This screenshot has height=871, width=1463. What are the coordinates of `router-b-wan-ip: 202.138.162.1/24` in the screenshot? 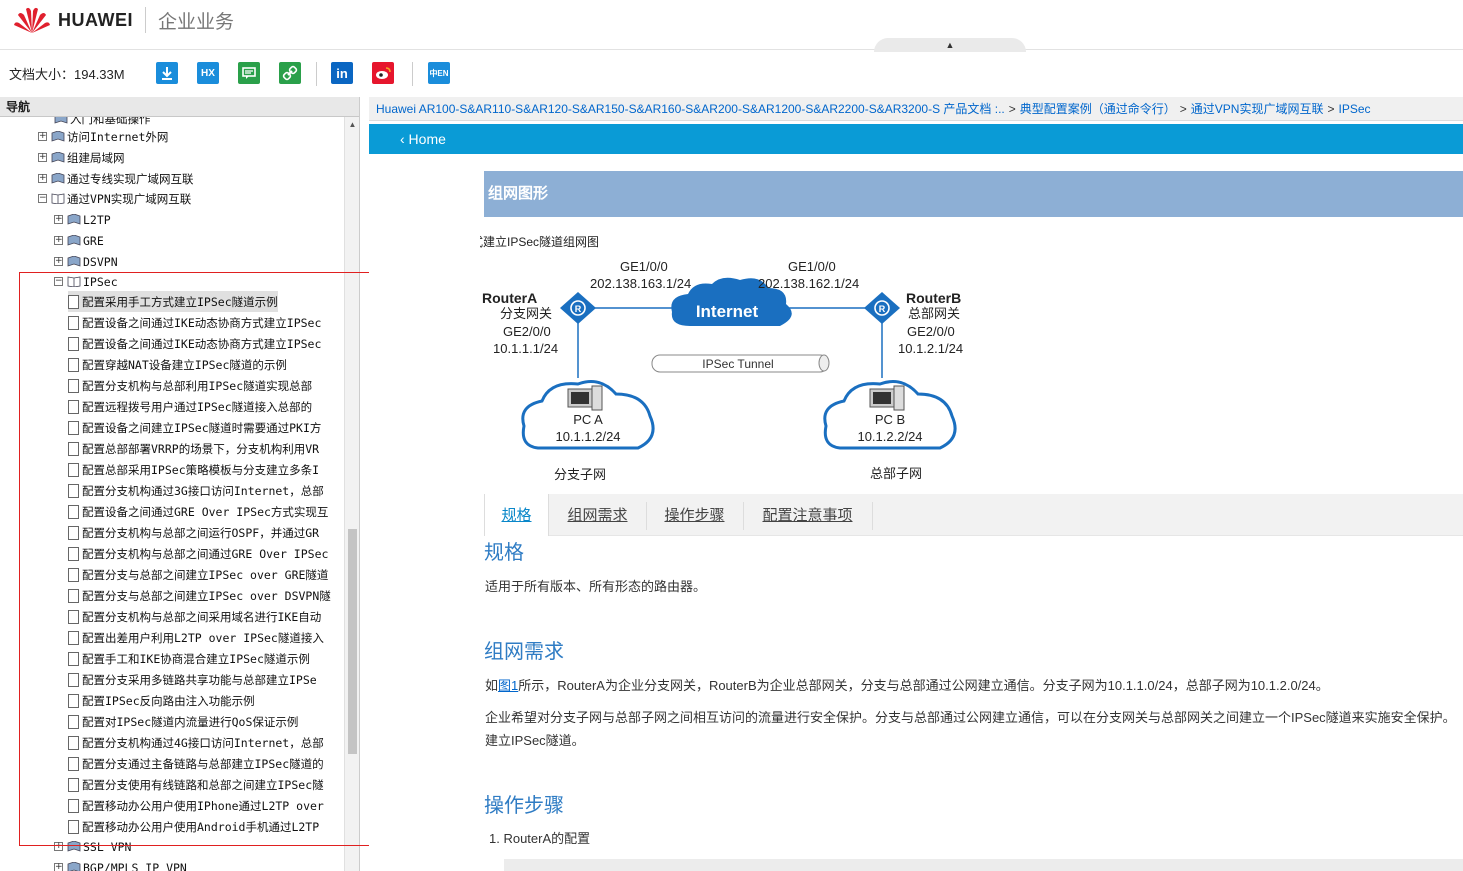 It's located at (808, 283).